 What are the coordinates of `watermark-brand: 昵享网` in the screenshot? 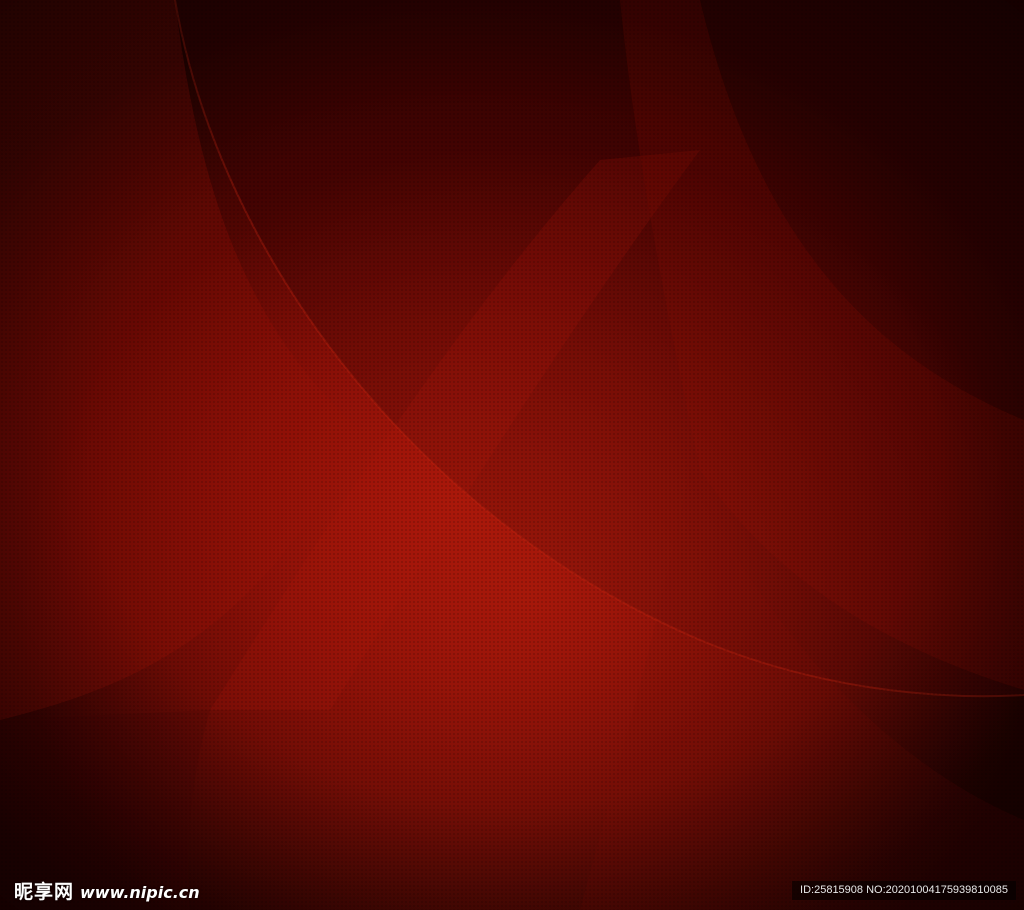 It's located at (44, 892).